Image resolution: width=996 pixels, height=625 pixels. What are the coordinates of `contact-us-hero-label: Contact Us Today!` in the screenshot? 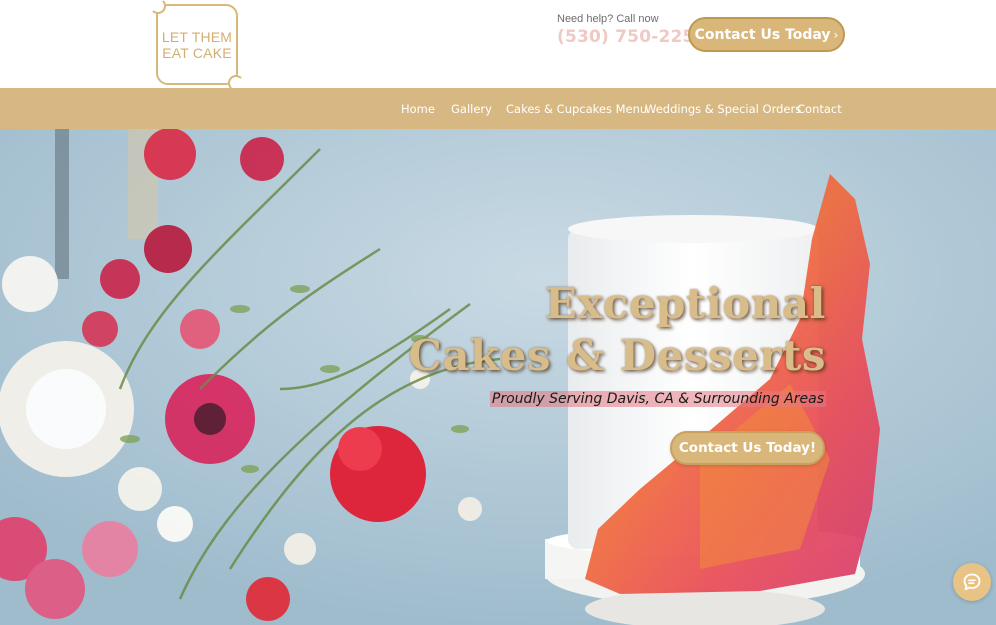 It's located at (747, 448).